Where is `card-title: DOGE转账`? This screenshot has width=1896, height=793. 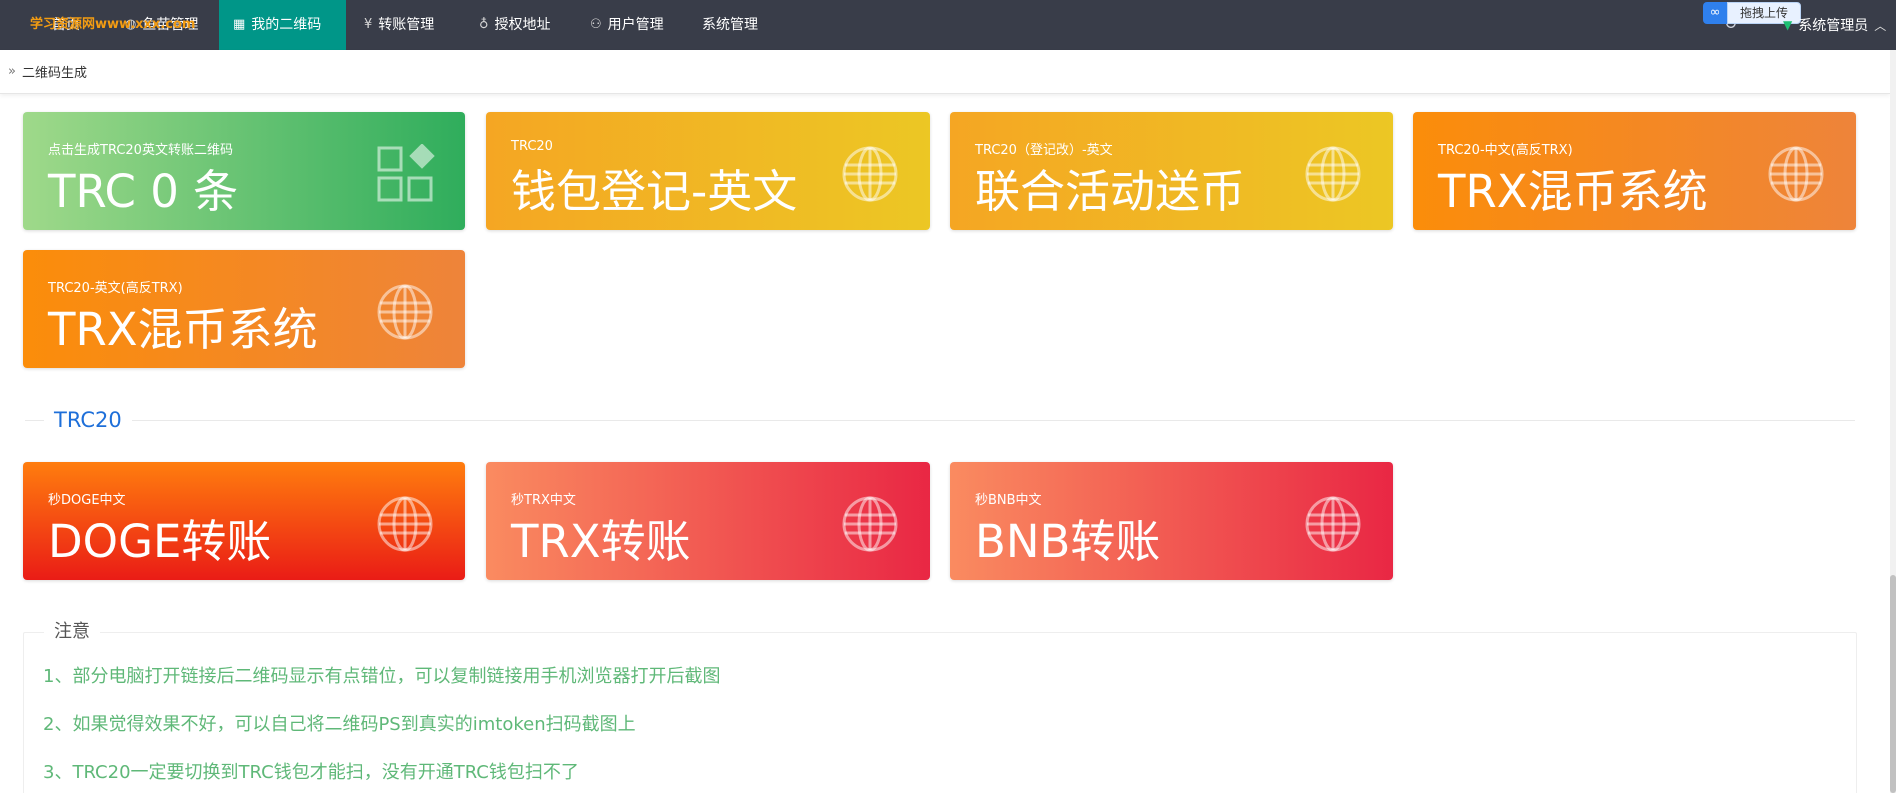 card-title: DOGE转账 is located at coordinates (160, 541).